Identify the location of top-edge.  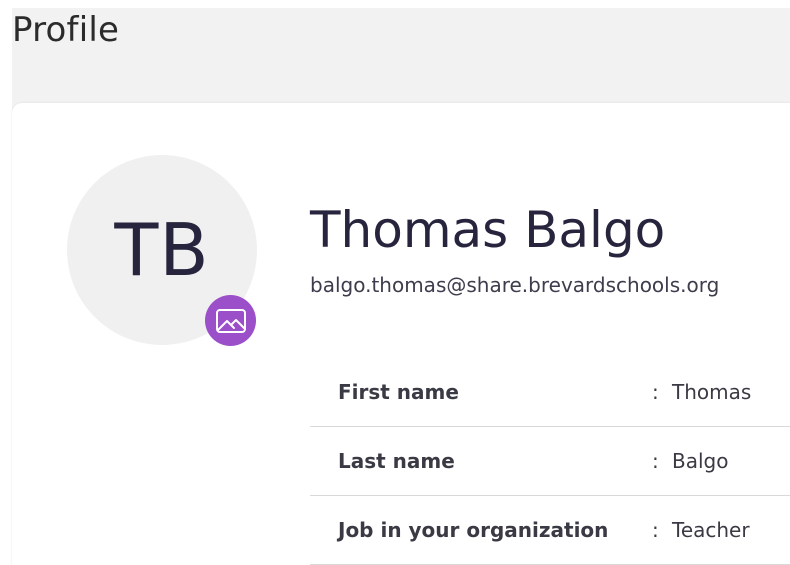
(395, 4).